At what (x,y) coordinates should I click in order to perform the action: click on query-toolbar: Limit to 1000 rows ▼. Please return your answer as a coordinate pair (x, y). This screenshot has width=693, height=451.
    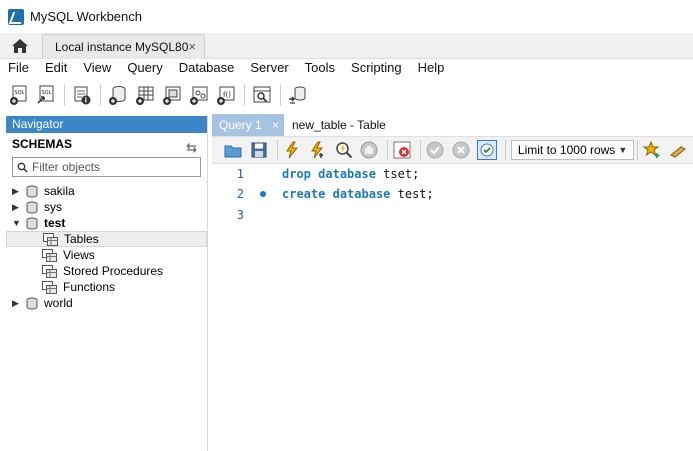
    Looking at the image, I should click on (452, 150).